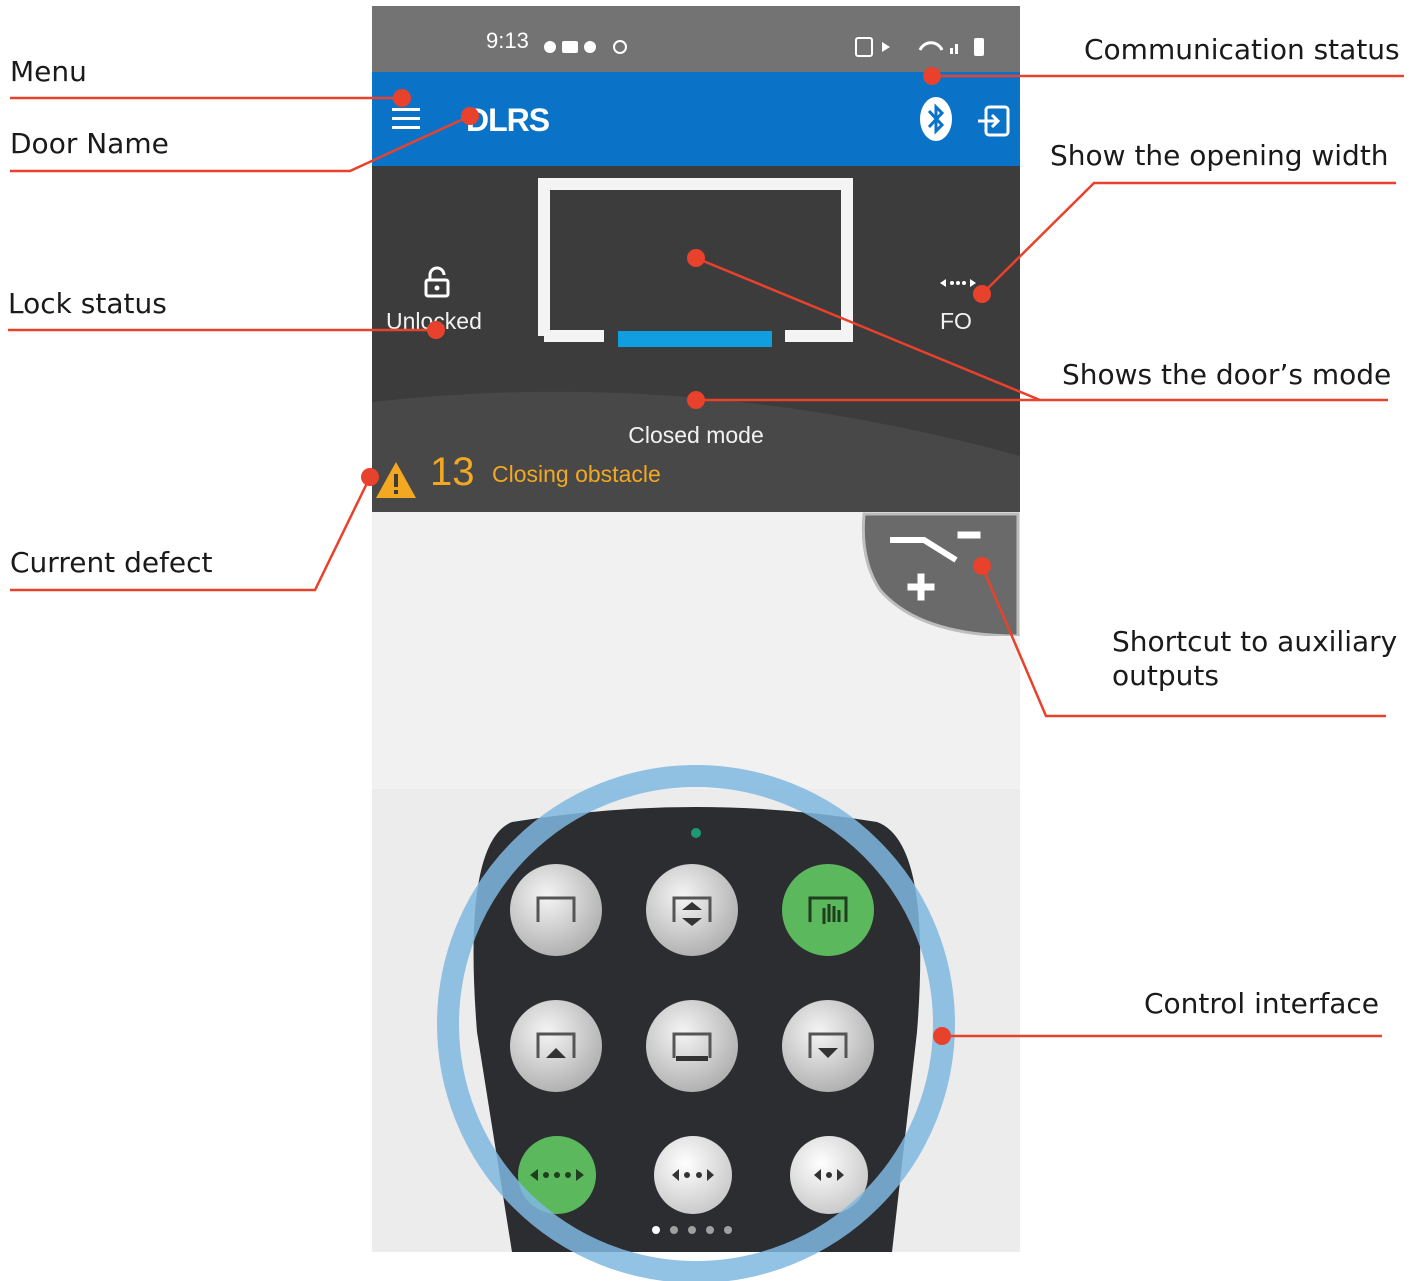 This screenshot has height=1281, width=1419. Describe the element at coordinates (764, 47) in the screenshot. I see `status-icons` at that location.